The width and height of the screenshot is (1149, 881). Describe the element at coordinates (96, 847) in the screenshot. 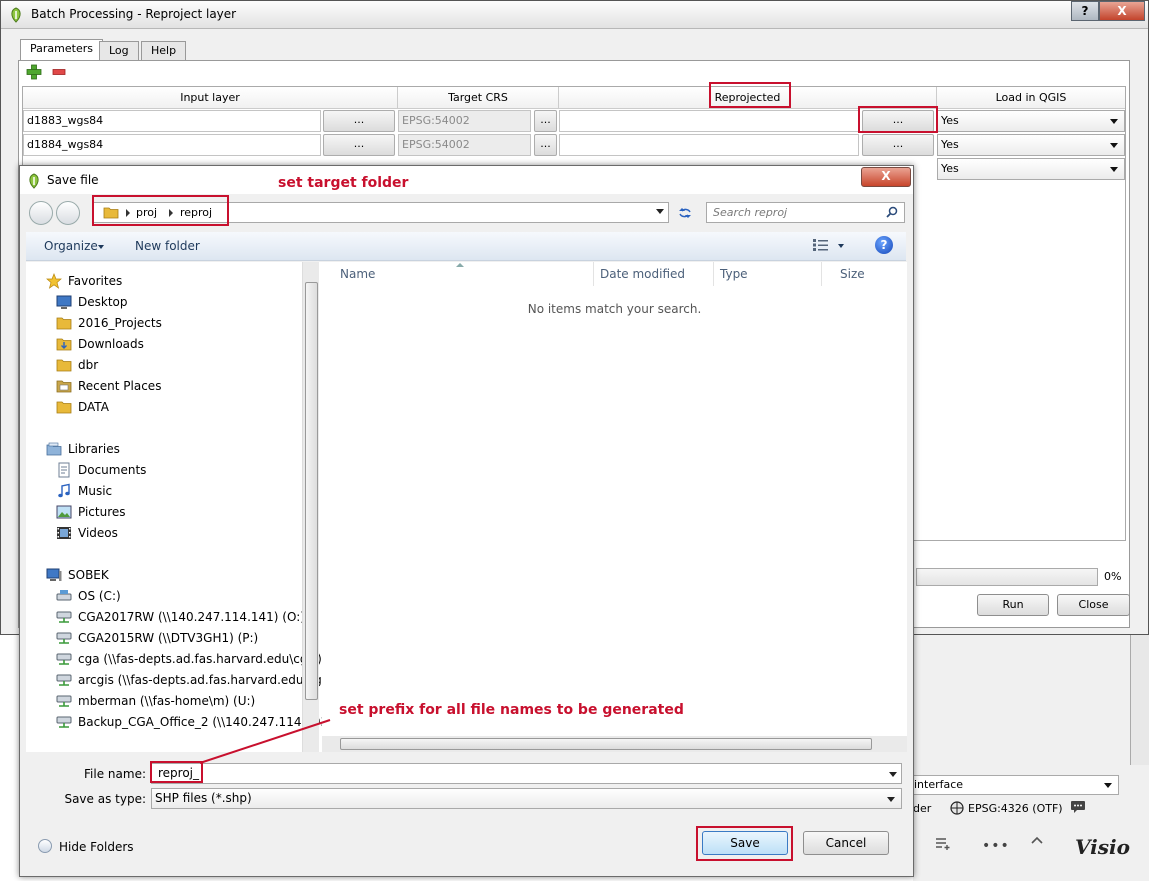

I see `hide-folders-button: Hide Folders` at that location.